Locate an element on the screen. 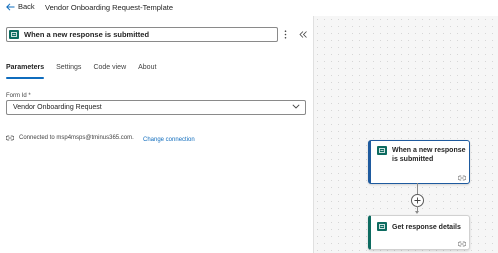 The width and height of the screenshot is (498, 253). change-connection-link: Change connection is located at coordinates (169, 140).